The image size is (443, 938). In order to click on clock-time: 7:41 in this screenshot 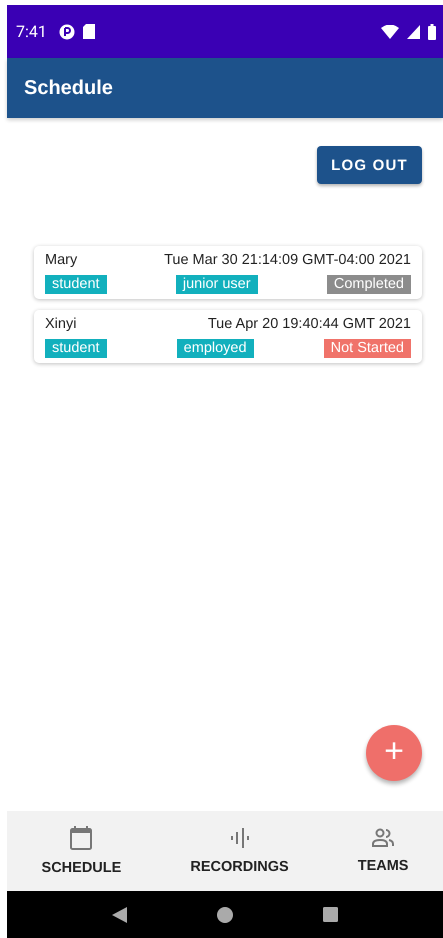, I will do `click(31, 31)`.